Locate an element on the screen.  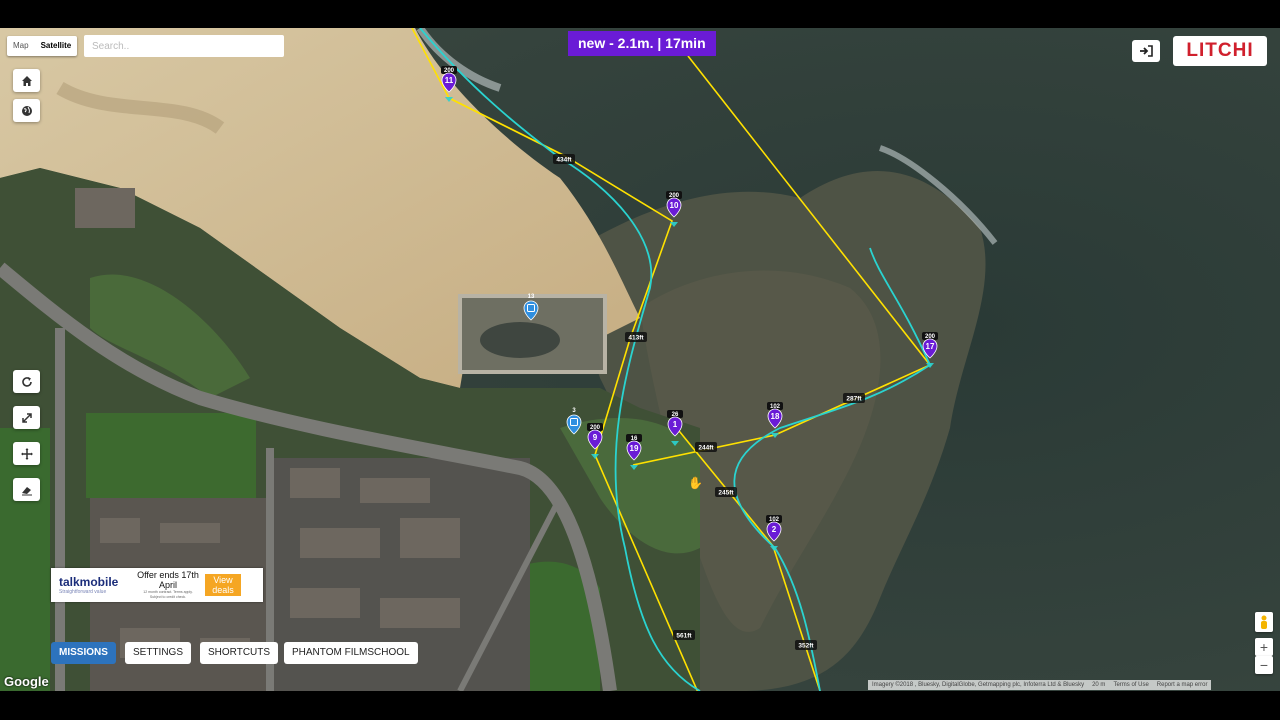
tab-settings: SETTINGS is located at coordinates (158, 653).